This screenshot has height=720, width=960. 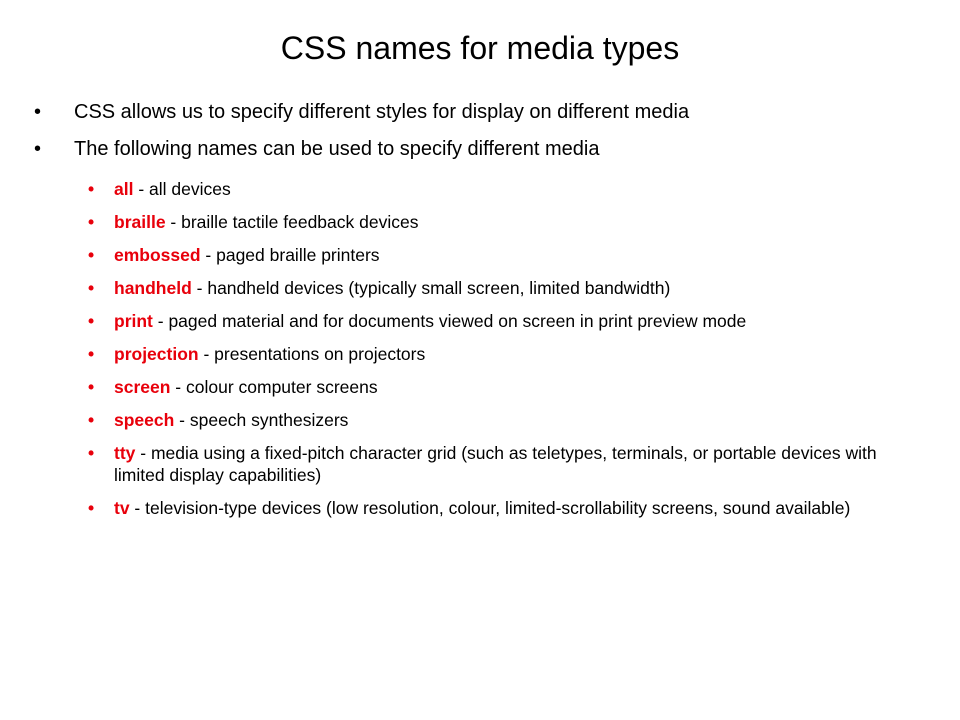 What do you see at coordinates (290, 255) in the screenshot?
I see `media-type-description: - paged braille printers` at bounding box center [290, 255].